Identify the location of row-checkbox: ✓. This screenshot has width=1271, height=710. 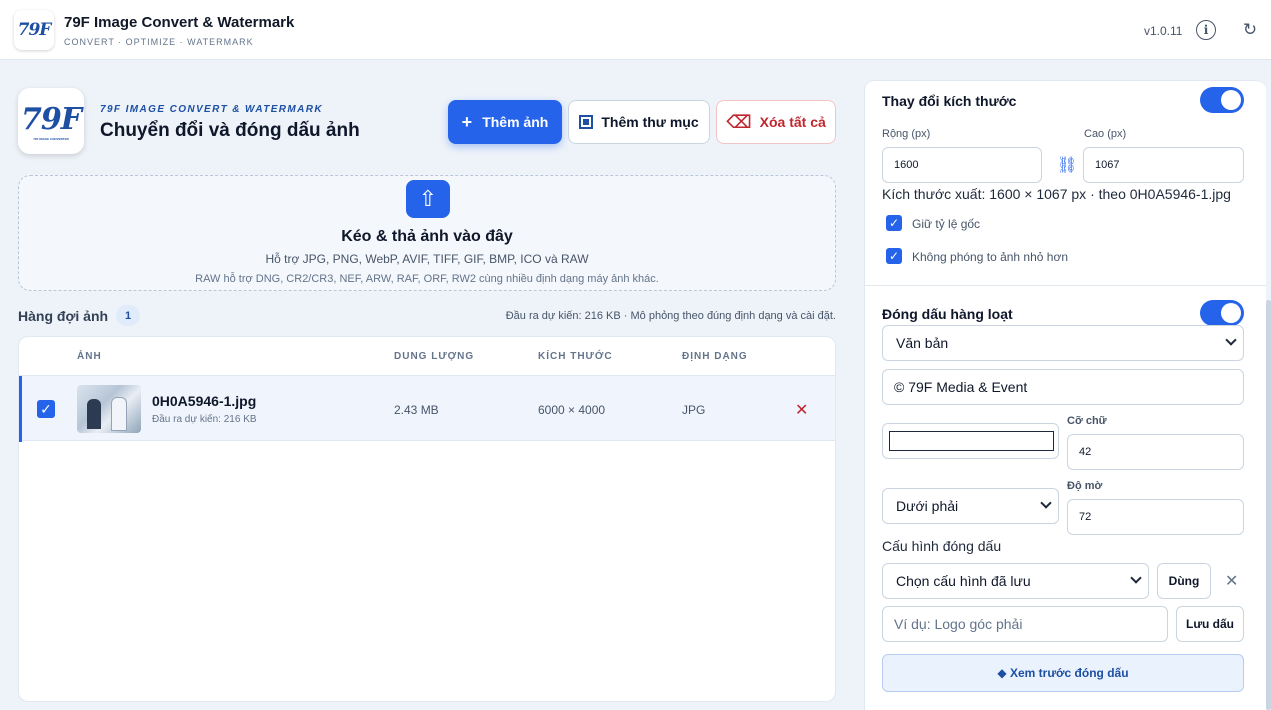
(46, 409).